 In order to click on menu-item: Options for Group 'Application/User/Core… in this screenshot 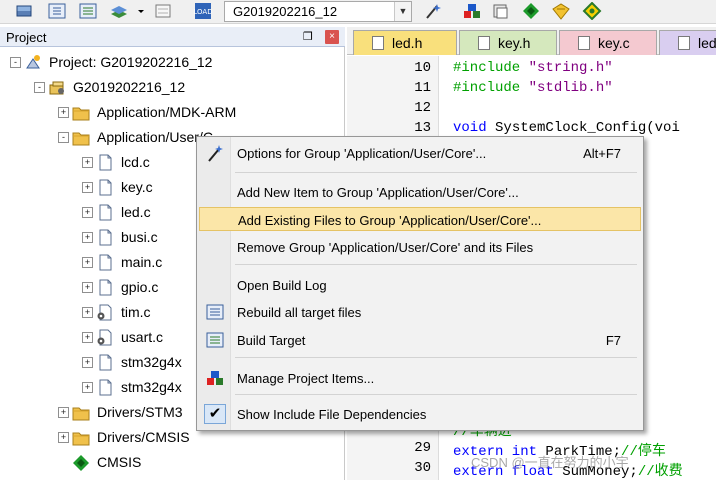, I will do `click(420, 153)`.